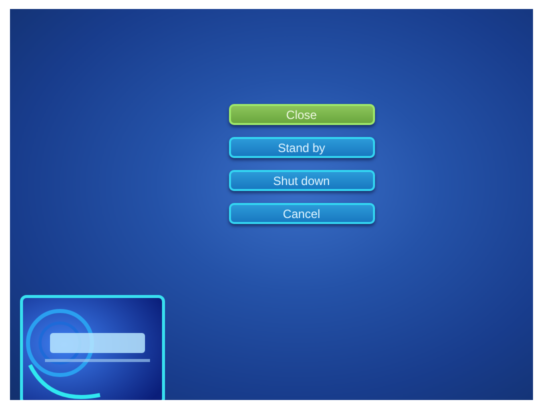 Image resolution: width=543 pixels, height=410 pixels. I want to click on menu-button: Stand by, so click(301, 147).